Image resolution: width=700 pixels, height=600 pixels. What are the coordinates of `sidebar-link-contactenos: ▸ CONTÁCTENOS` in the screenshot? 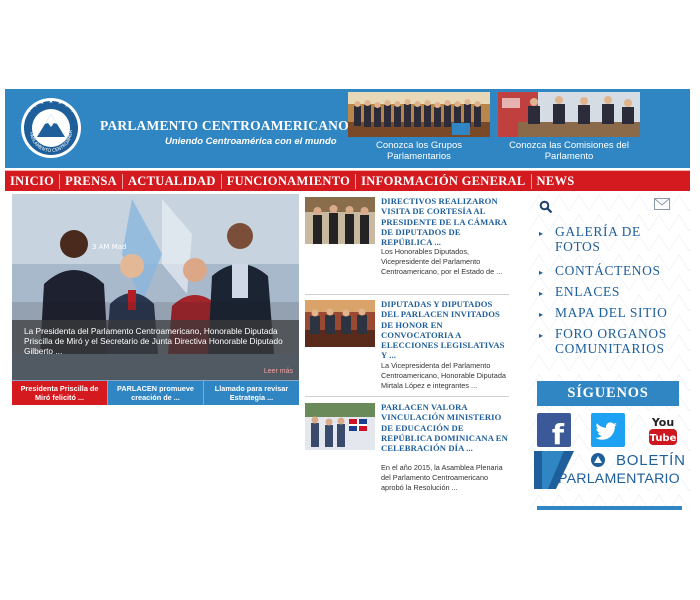 It's located at (613, 270).